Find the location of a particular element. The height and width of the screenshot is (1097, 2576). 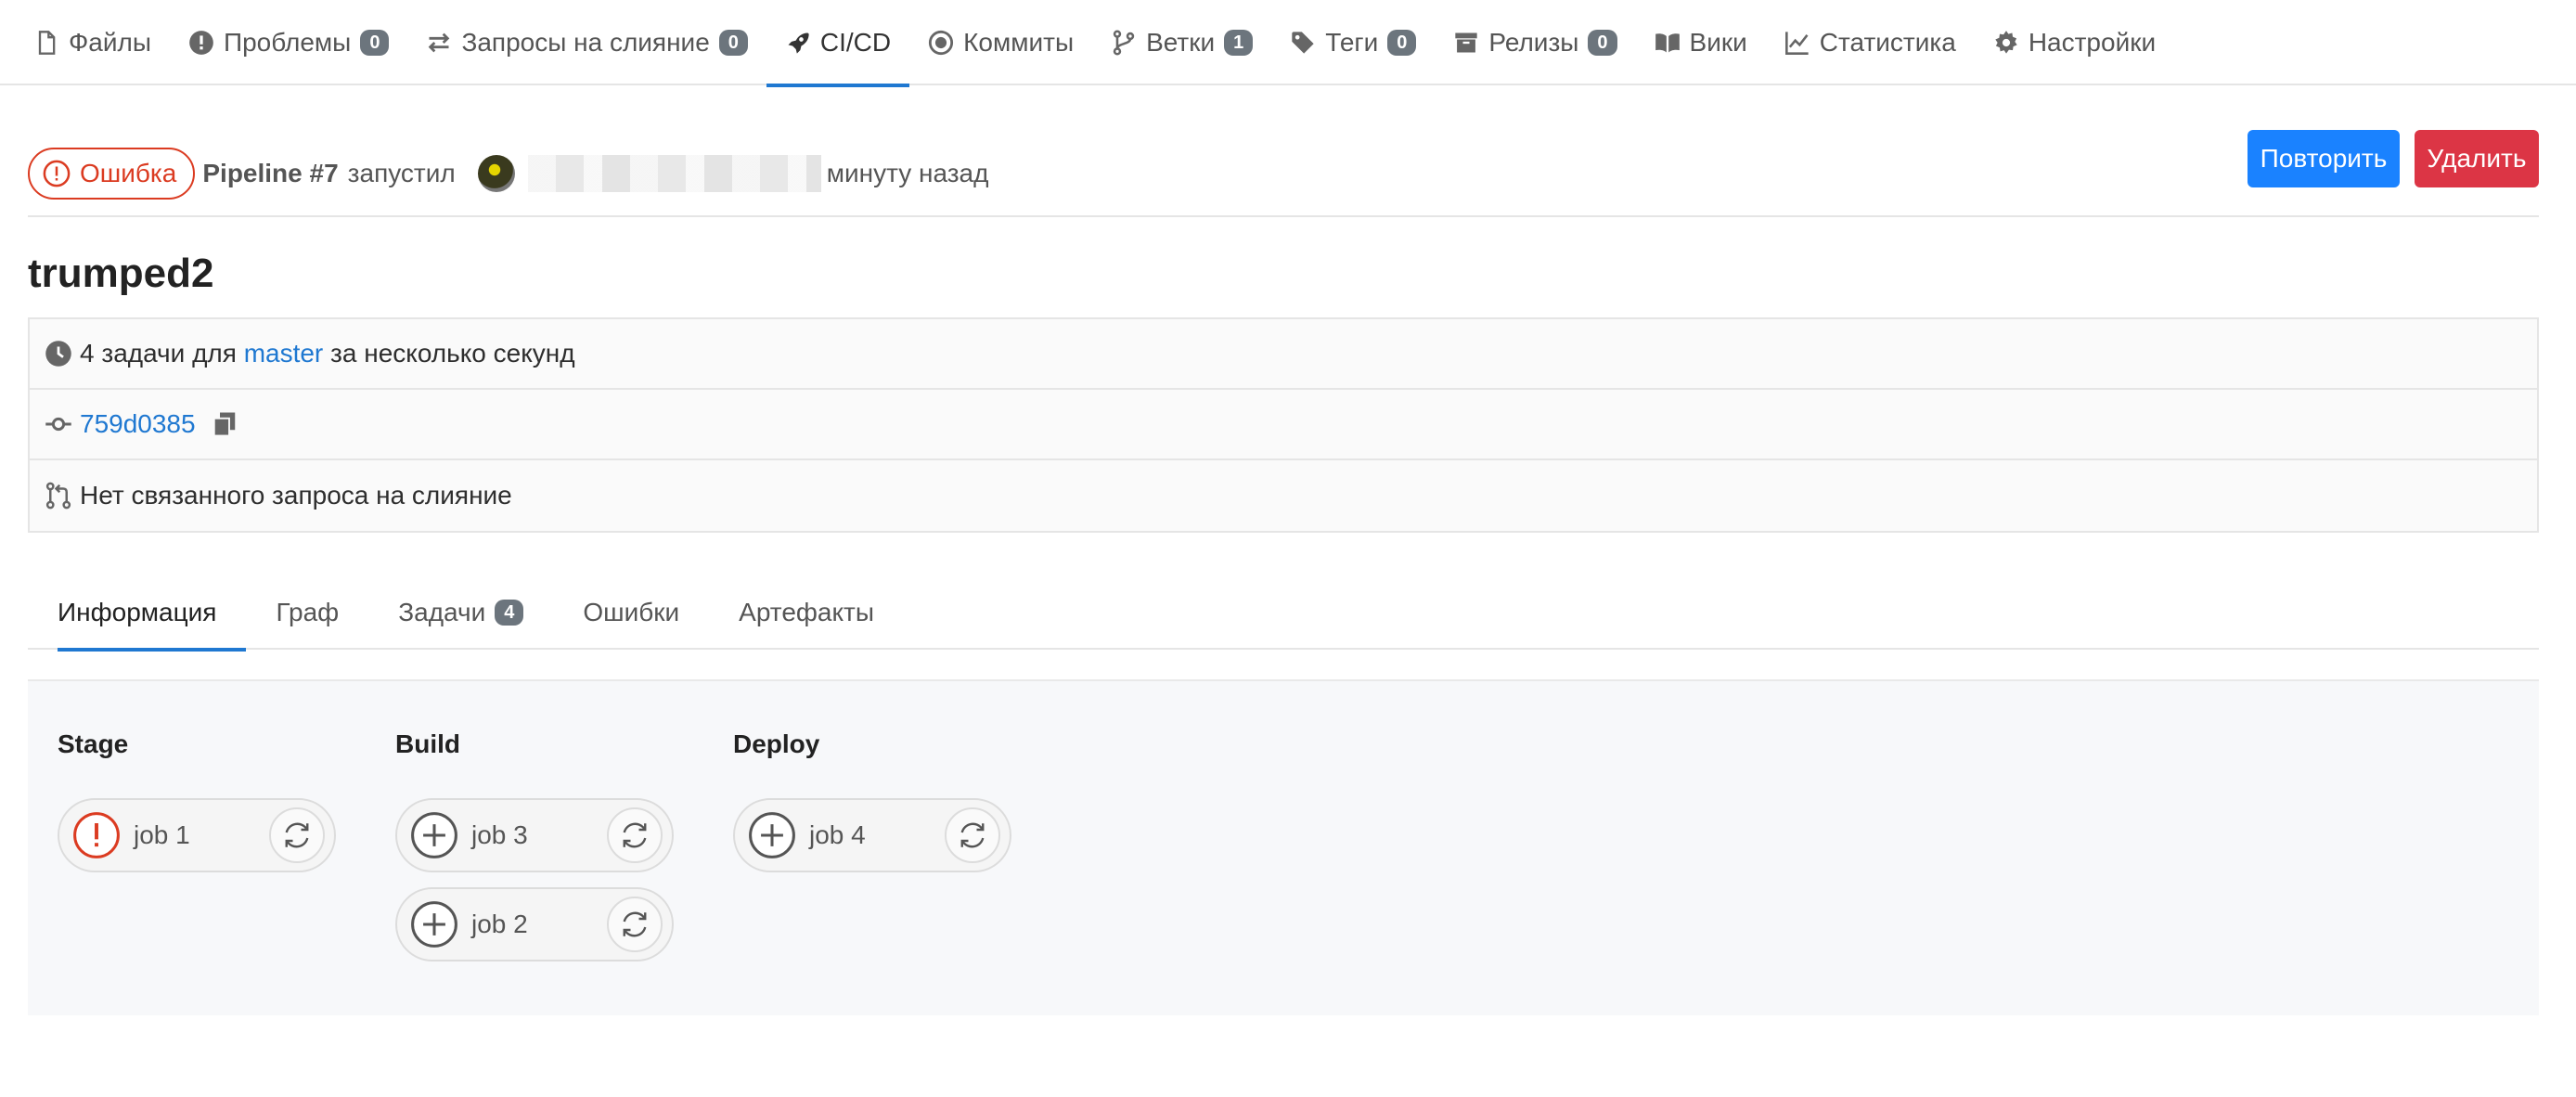

nav-item-label: Проблемы is located at coordinates (287, 42).